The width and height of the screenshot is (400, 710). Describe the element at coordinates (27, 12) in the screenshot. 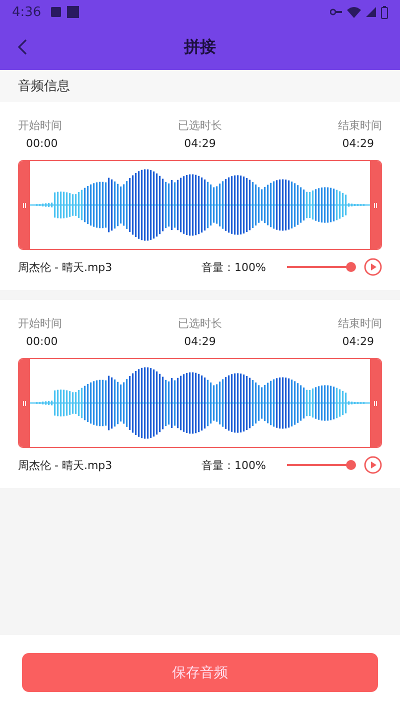

I see `status-time: 4:36` at that location.